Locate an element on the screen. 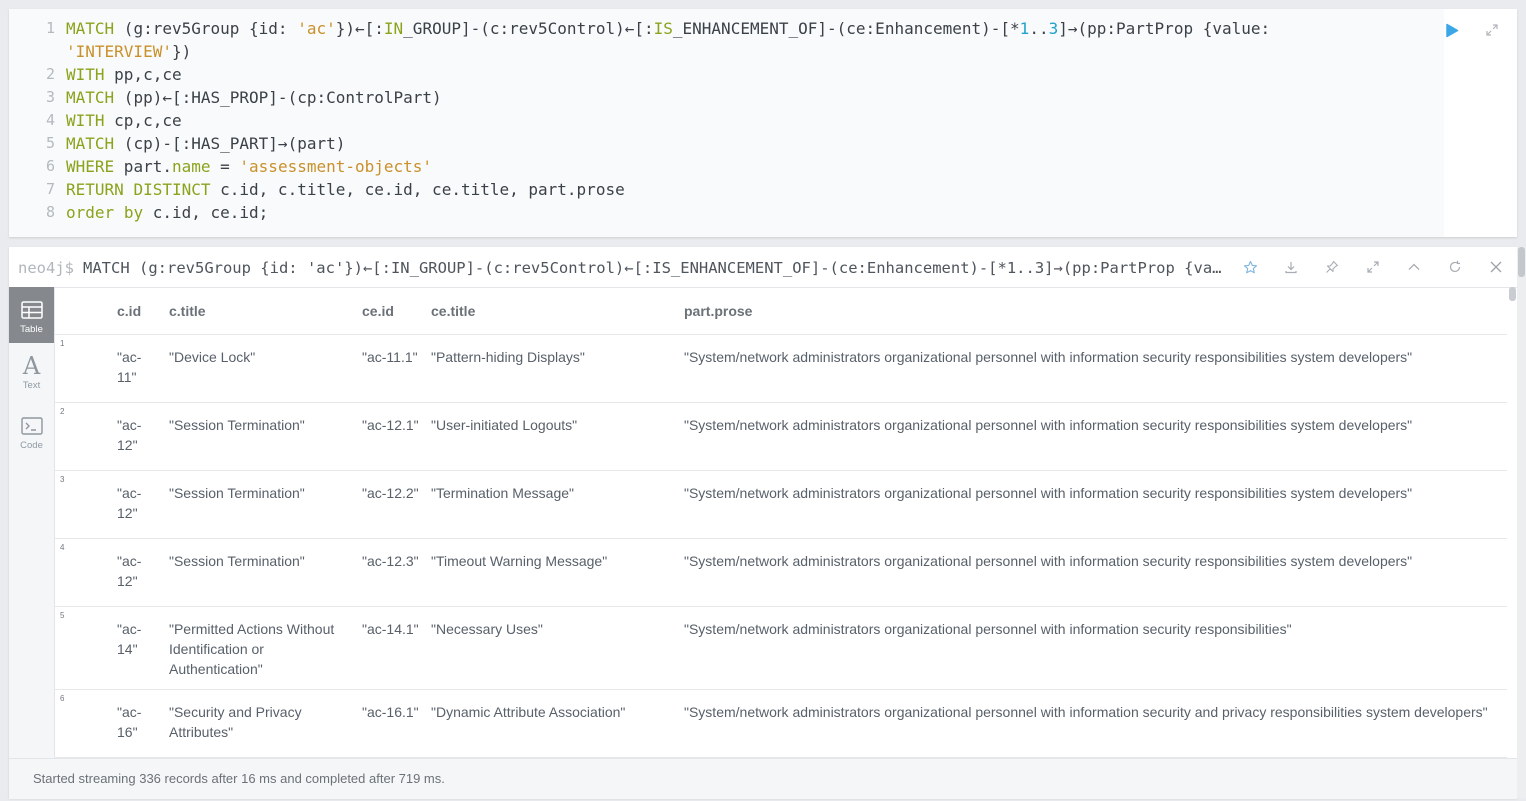 This screenshot has width=1526, height=801. code-text: 'INTERVIEW'}) is located at coordinates (128, 51).